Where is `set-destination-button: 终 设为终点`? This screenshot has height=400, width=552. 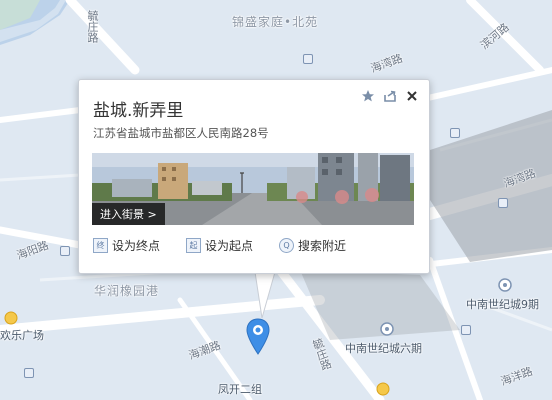
set-destination-button: 终 设为终点 is located at coordinates (126, 245).